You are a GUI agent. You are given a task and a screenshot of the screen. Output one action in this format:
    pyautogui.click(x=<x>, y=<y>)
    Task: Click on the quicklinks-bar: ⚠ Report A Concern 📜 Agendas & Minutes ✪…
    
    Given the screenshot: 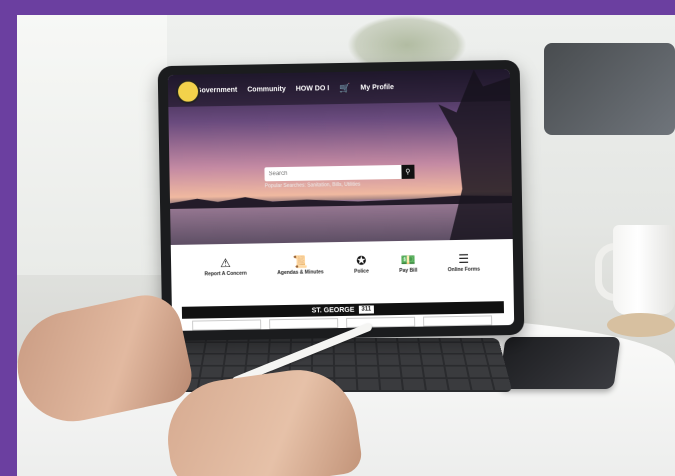 What is the action you would take?
    pyautogui.click(x=342, y=260)
    